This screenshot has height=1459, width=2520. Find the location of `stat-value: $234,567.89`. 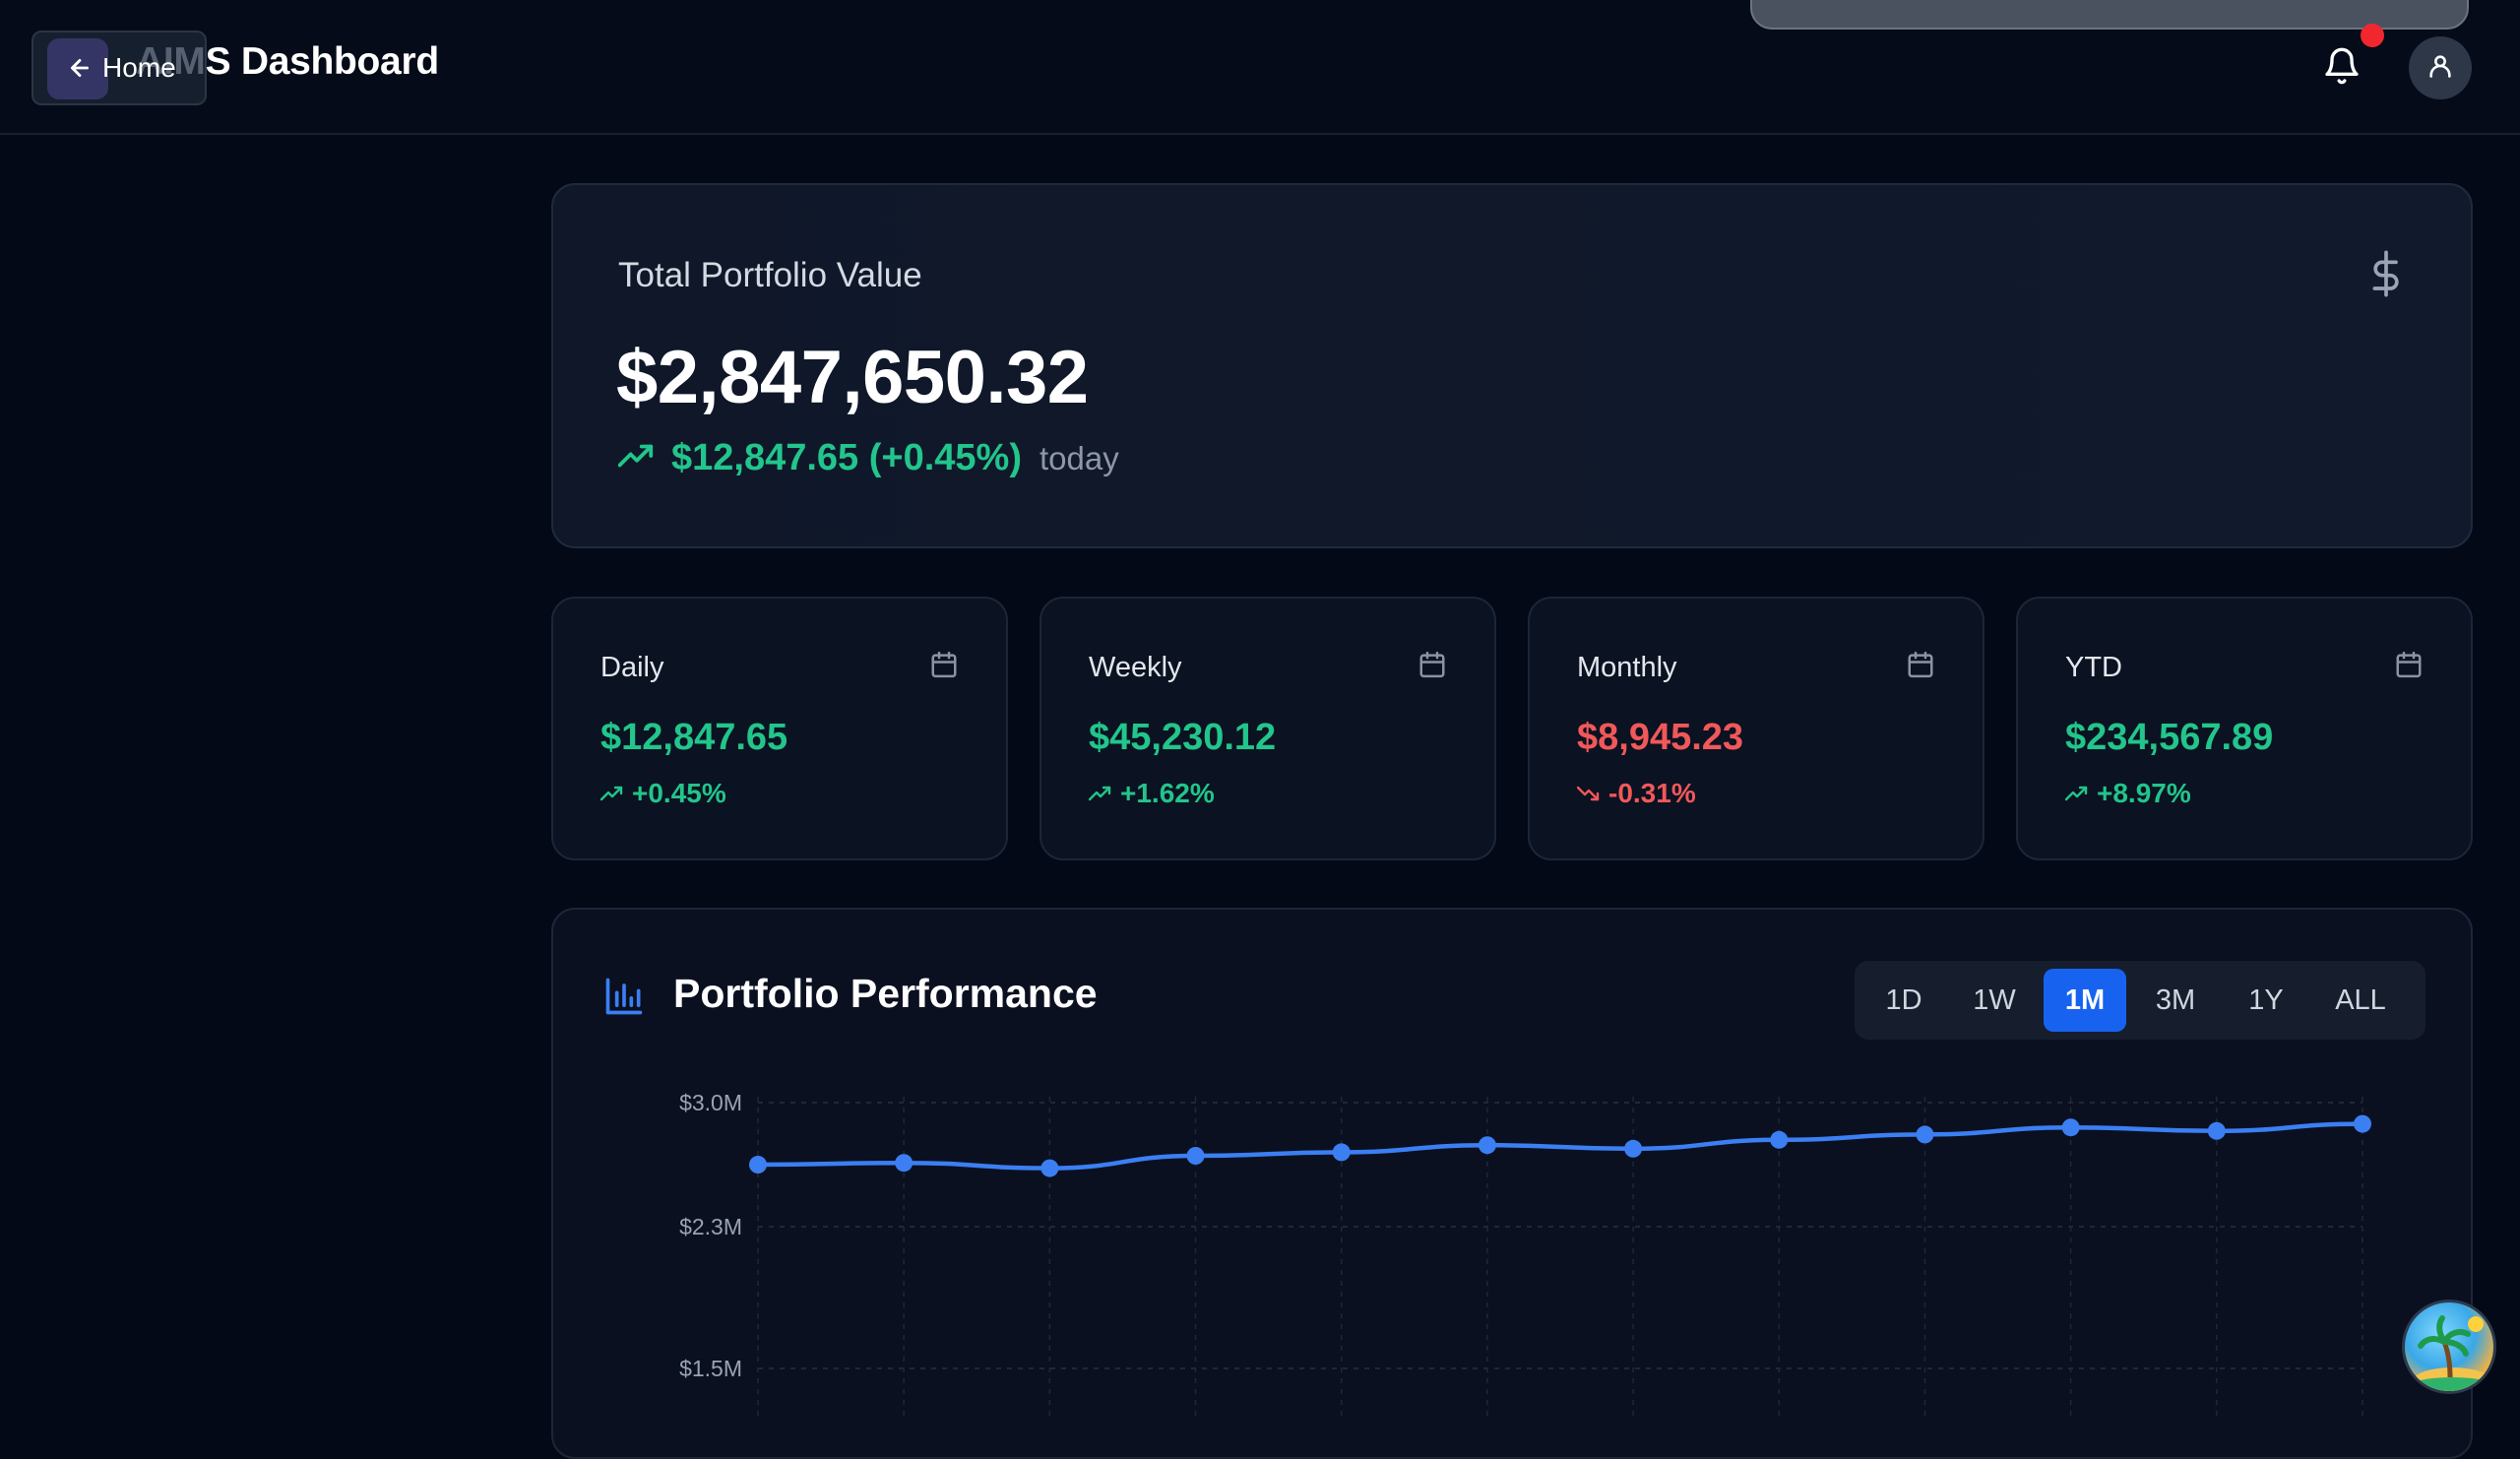

stat-value: $234,567.89 is located at coordinates (2169, 737).